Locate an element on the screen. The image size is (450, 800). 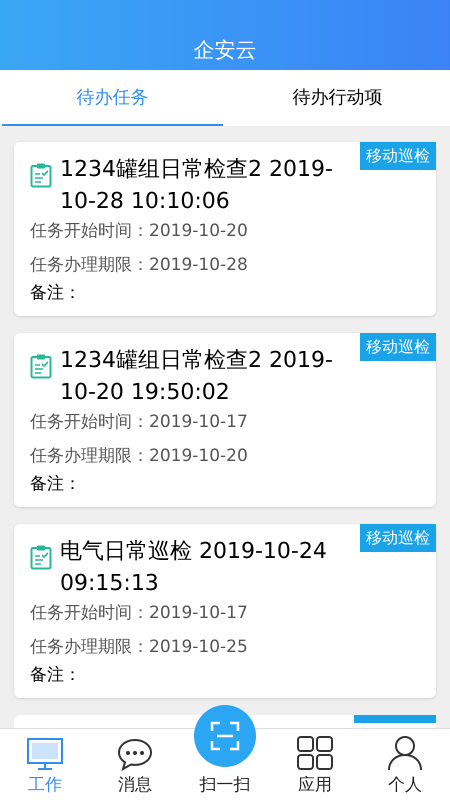
deadline: 任务办理期限：2019-10-20 is located at coordinates (139, 456).